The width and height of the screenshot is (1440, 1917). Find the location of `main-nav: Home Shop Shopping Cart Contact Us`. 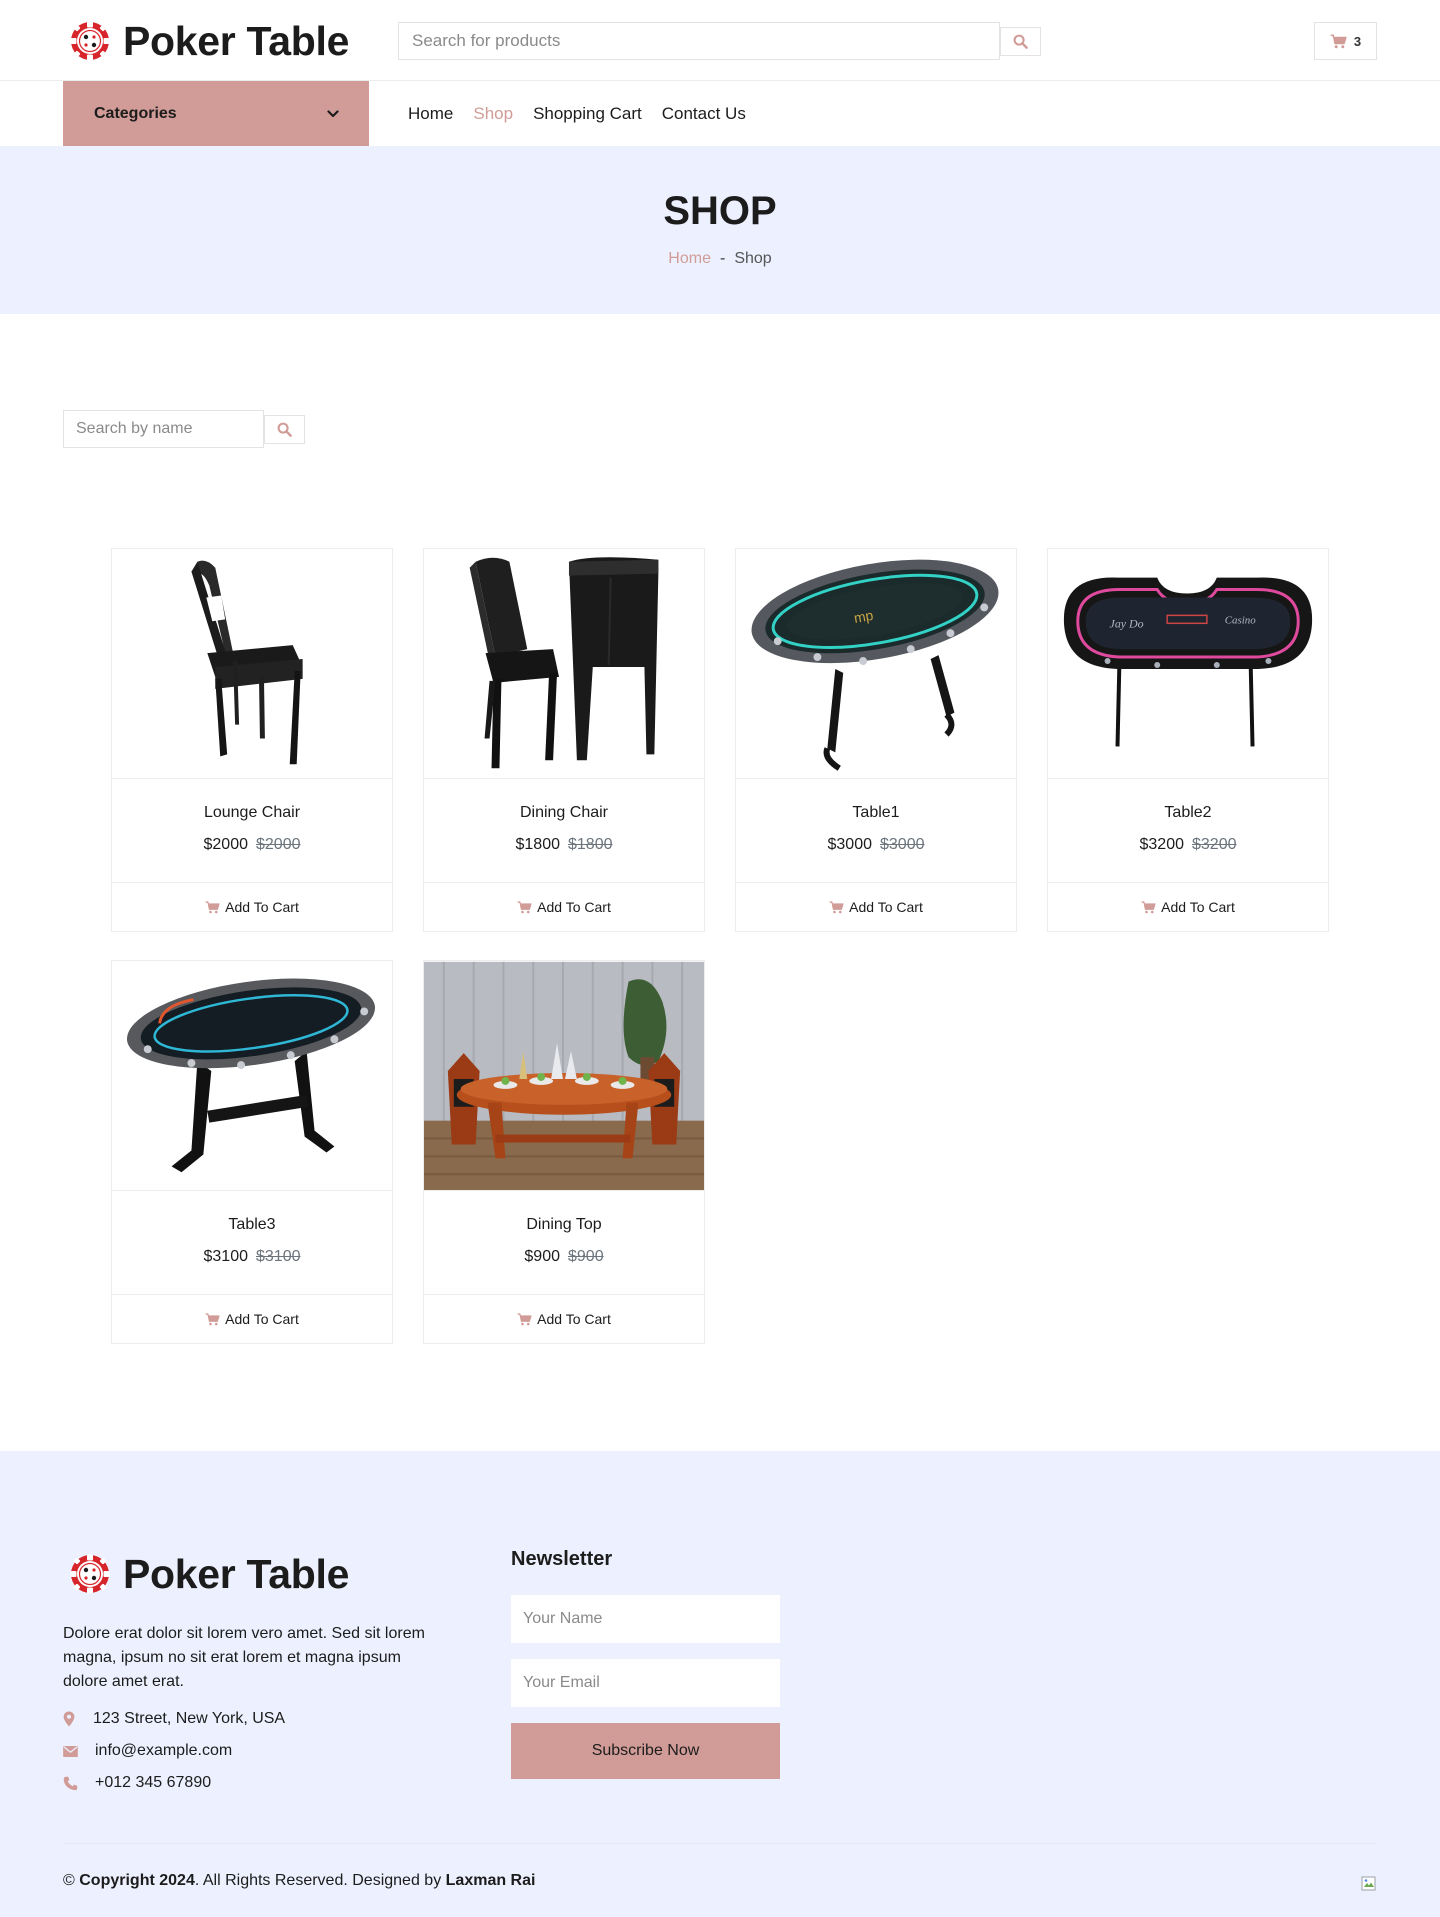

main-nav: Home Shop Shopping Cart Contact Us is located at coordinates (577, 114).